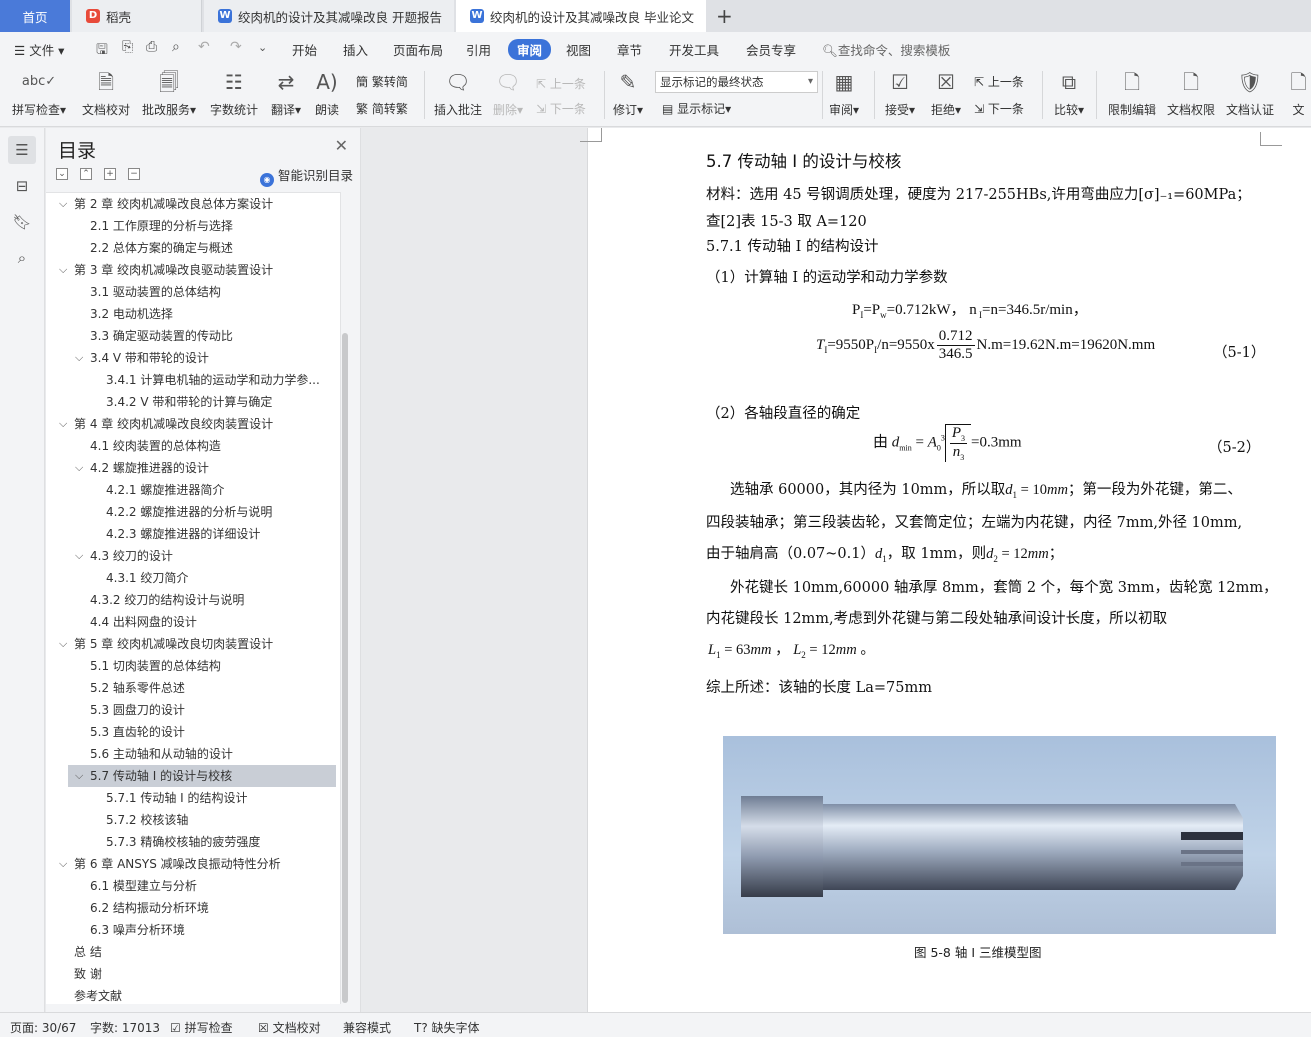  What do you see at coordinates (86, 174) in the screenshot?
I see `expand-all-icon: ⌃` at bounding box center [86, 174].